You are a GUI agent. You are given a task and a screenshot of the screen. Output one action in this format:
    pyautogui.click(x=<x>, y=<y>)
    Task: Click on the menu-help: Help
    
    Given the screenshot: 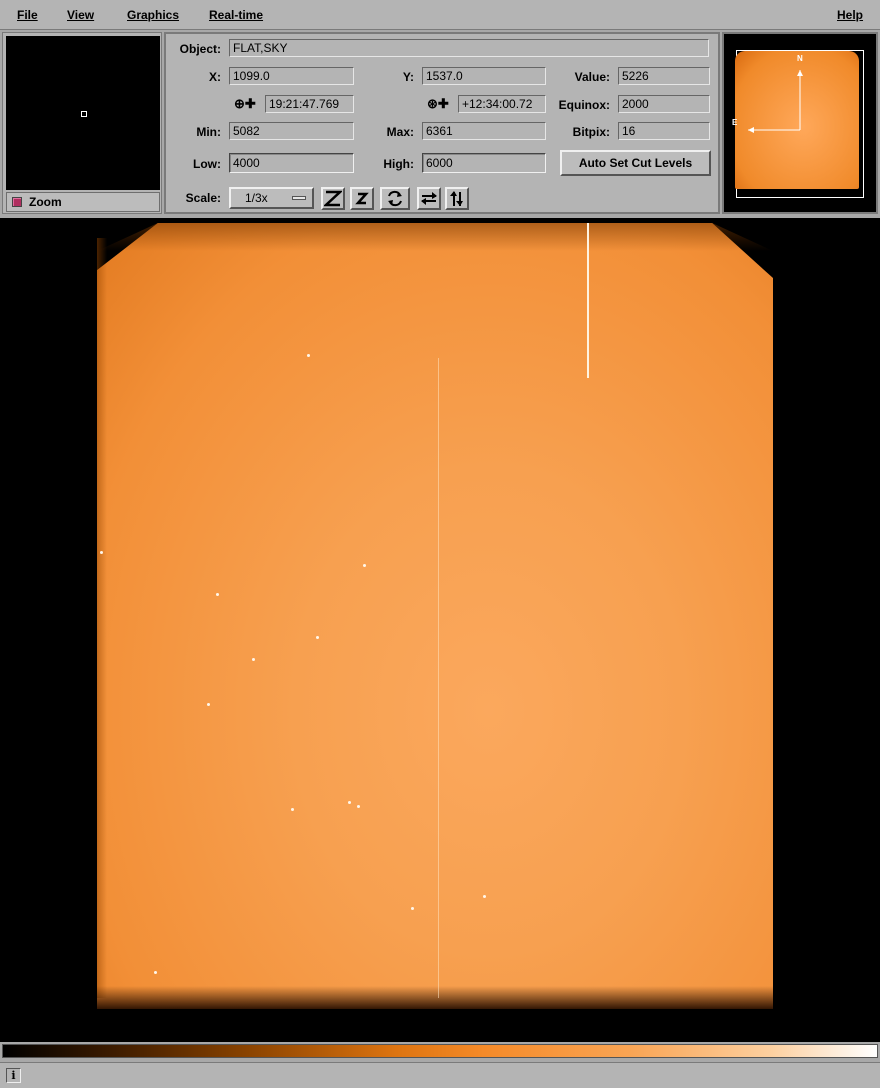 What is the action you would take?
    pyautogui.click(x=850, y=15)
    